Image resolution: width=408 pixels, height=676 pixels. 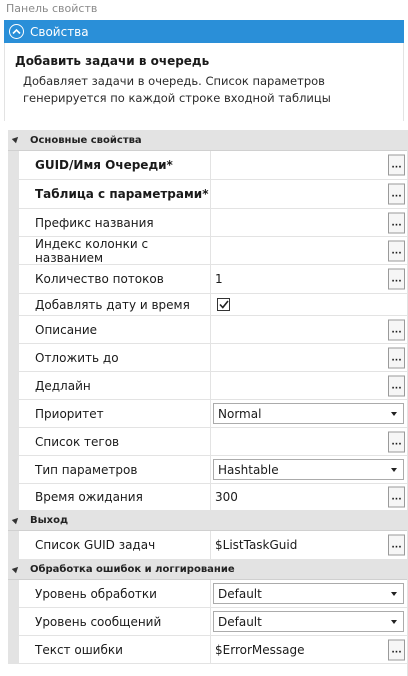 I want to click on handle-level-value: Default, so click(x=240, y=593).